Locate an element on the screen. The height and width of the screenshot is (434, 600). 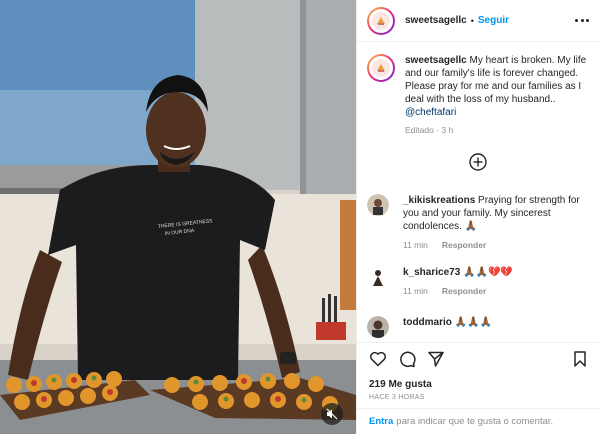
share-button is located at coordinates (436, 359).